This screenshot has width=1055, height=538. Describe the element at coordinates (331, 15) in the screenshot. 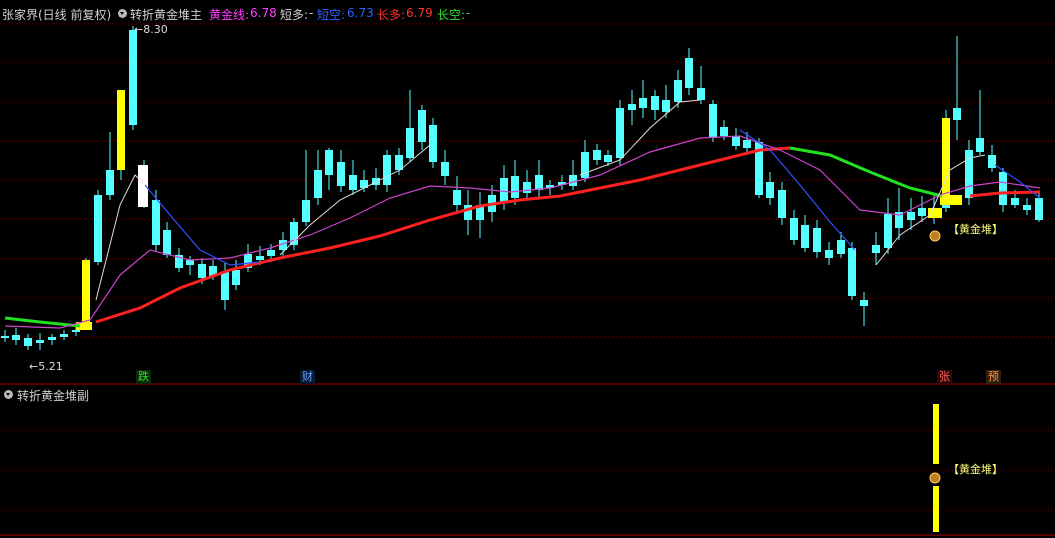

I see `short-bear-label: 短空:` at that location.